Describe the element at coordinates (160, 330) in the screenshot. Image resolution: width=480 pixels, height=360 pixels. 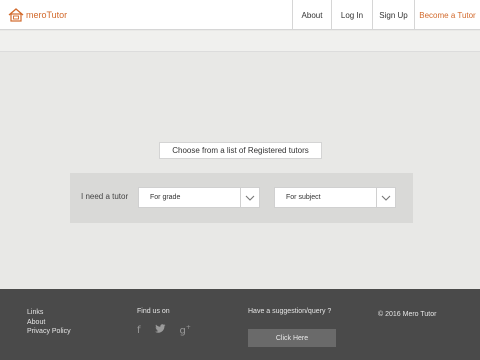
I see `twitter-icon` at that location.